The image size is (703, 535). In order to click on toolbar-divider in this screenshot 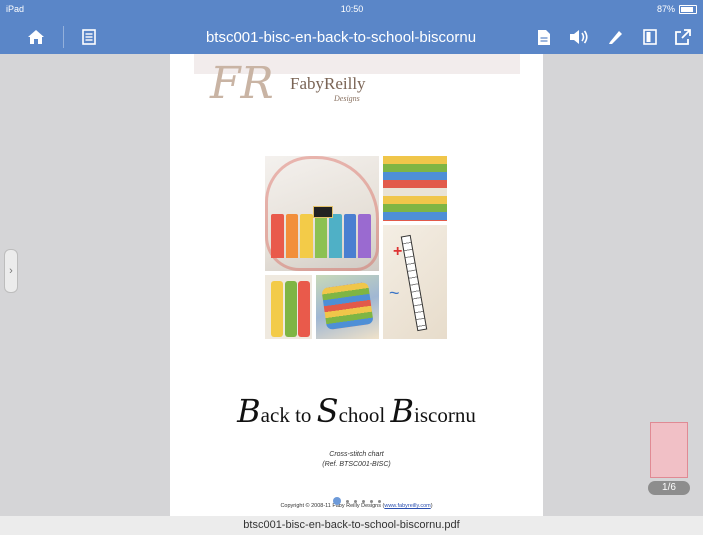, I will do `click(63, 37)`.